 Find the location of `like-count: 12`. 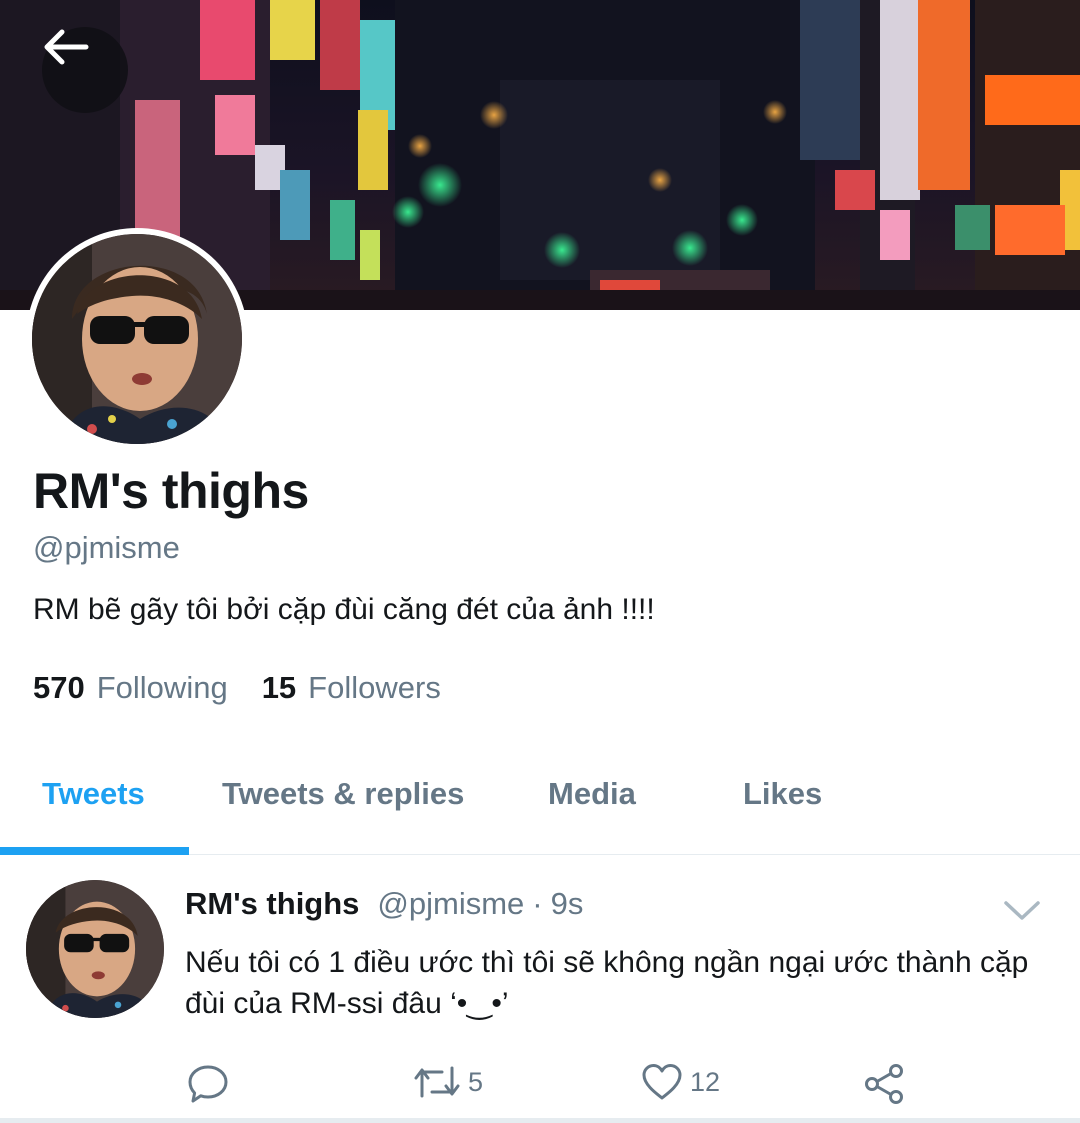

like-count: 12 is located at coordinates (705, 1081).